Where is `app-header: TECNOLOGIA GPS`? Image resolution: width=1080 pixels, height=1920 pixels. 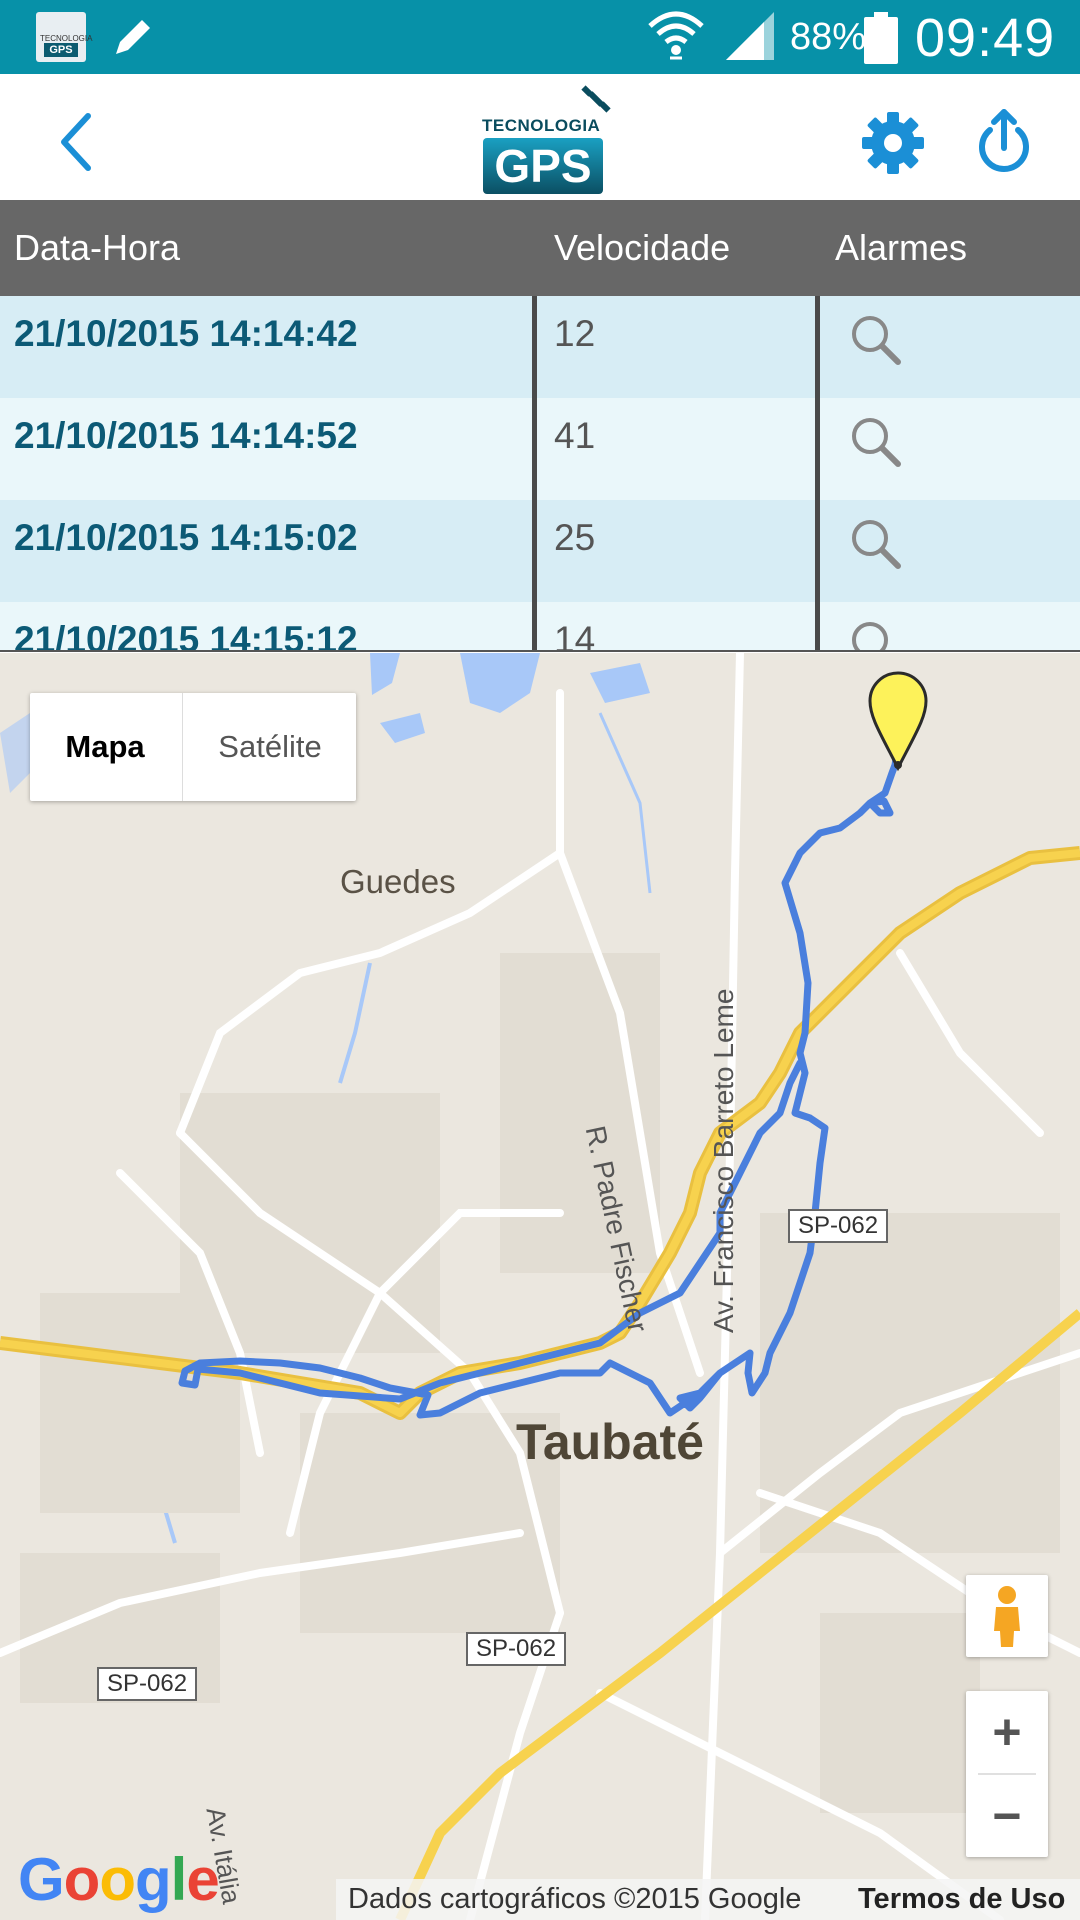 app-header: TECNOLOGIA GPS is located at coordinates (540, 137).